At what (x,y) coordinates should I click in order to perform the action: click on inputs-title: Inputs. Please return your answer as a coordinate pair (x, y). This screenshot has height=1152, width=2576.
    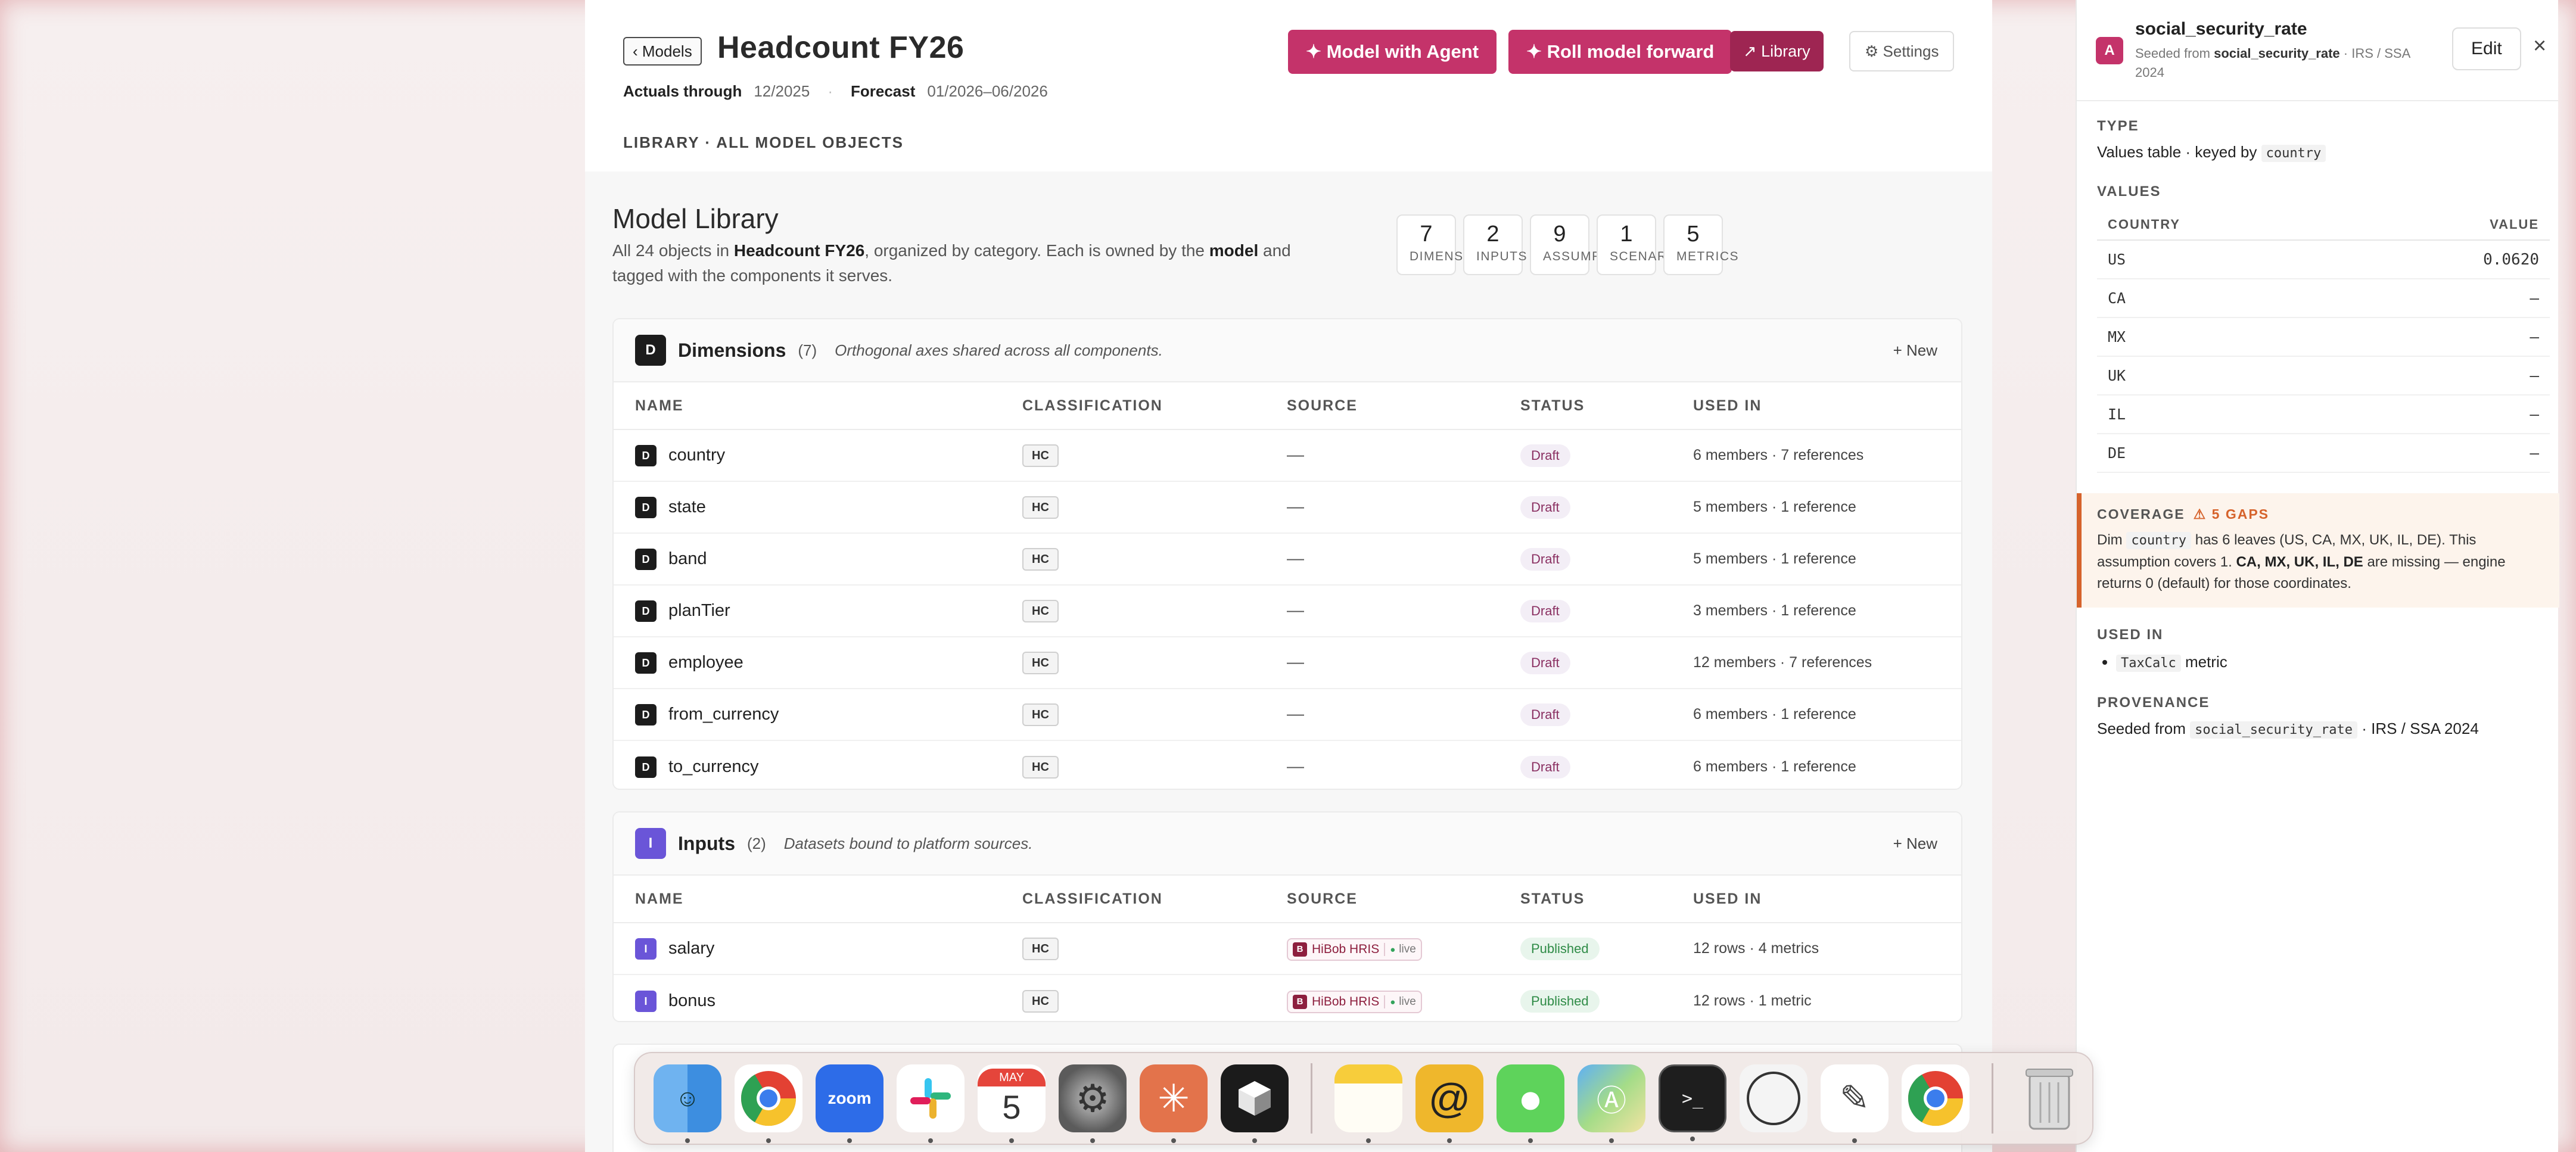
    Looking at the image, I should click on (706, 843).